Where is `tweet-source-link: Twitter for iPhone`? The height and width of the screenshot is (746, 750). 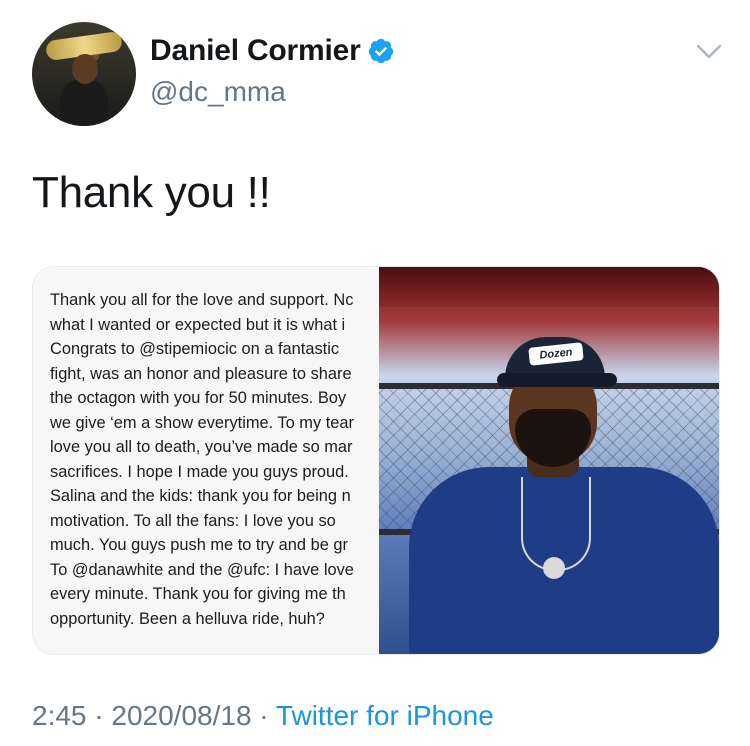
tweet-source-link: Twitter for iPhone is located at coordinates (385, 715).